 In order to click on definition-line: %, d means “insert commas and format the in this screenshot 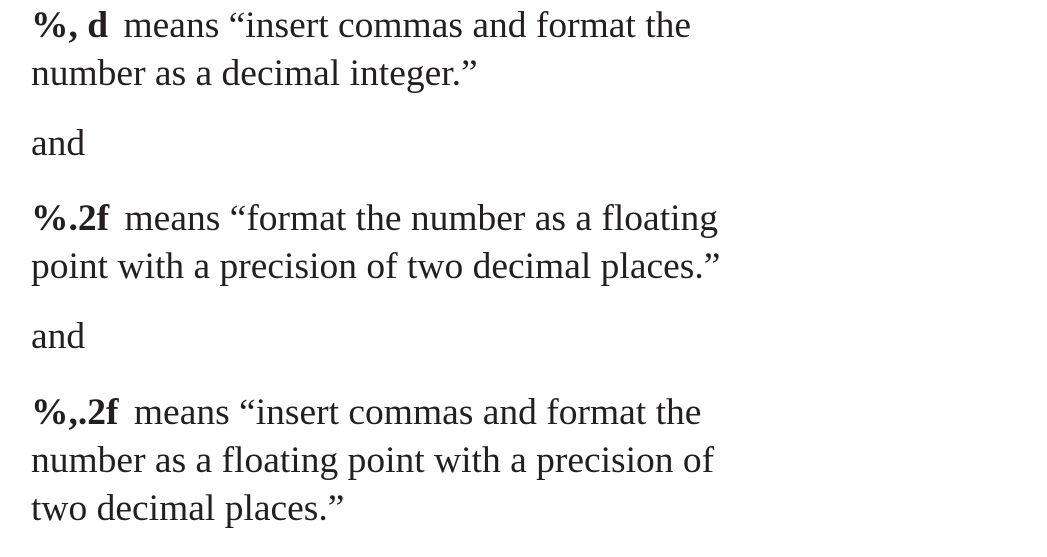, I will do `click(361, 26)`.